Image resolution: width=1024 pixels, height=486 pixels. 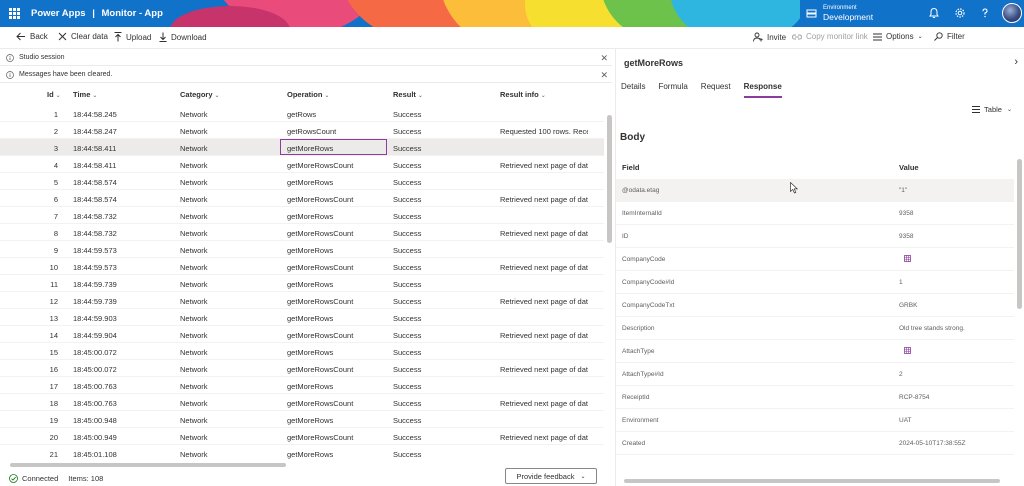 I want to click on clear-data-label: Clear data, so click(x=89, y=36).